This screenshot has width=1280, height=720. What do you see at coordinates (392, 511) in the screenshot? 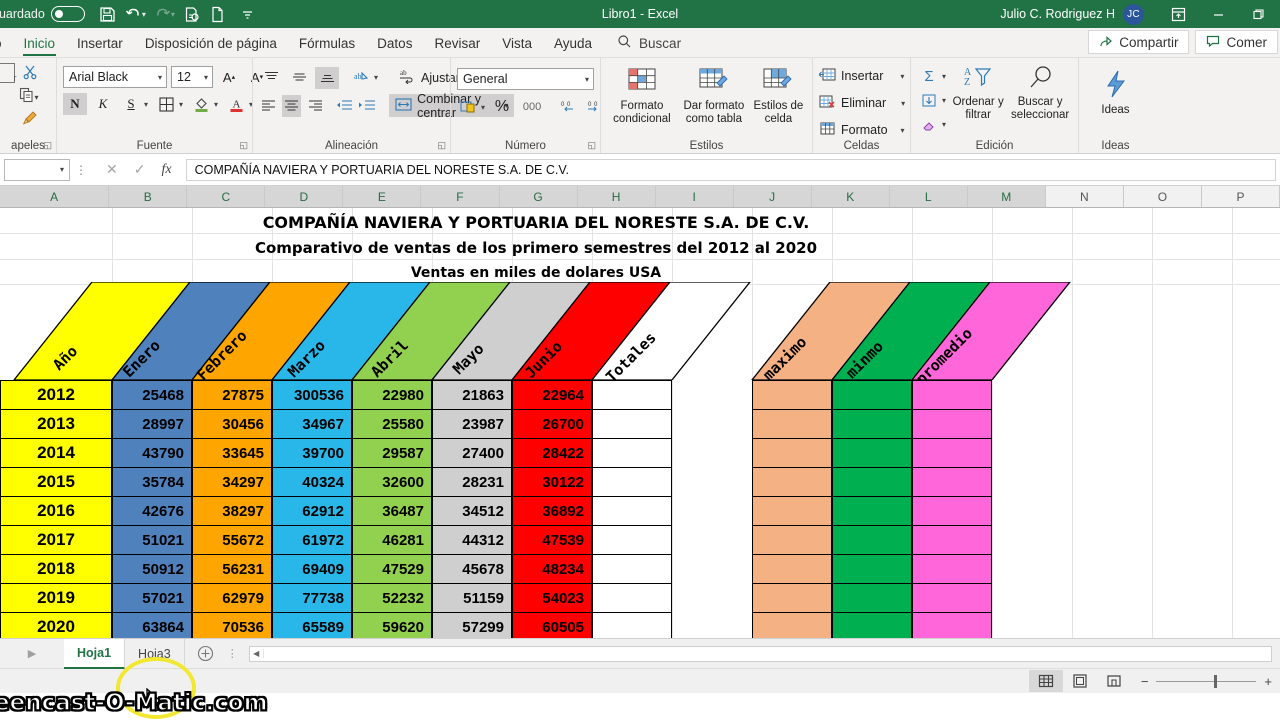
I see `cell-month-value: 36487` at bounding box center [392, 511].